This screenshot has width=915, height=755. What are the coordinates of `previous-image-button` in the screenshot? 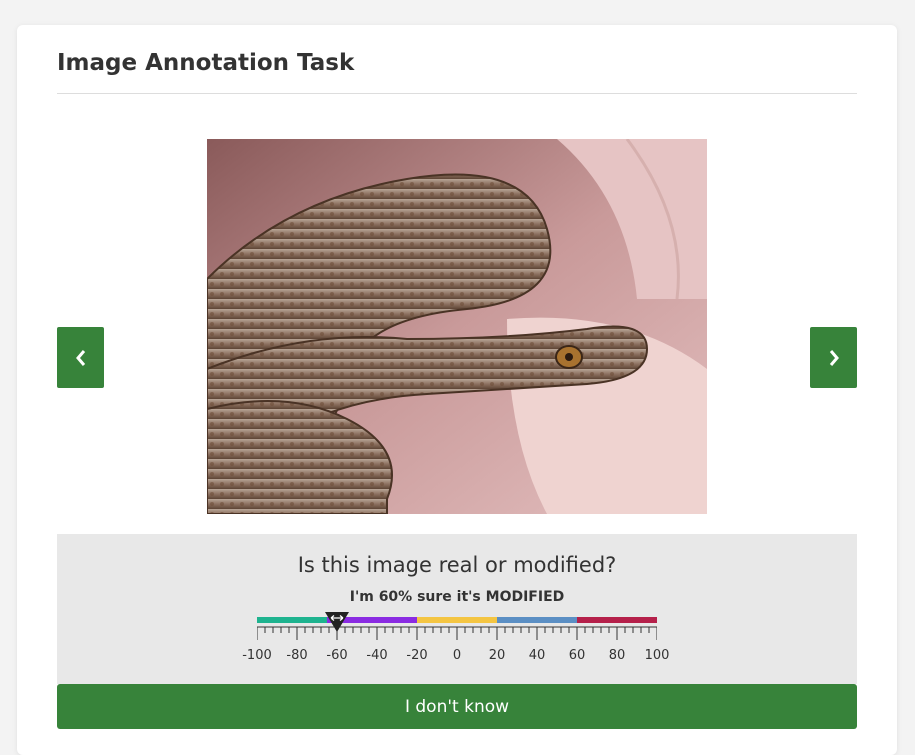 It's located at (80, 357).